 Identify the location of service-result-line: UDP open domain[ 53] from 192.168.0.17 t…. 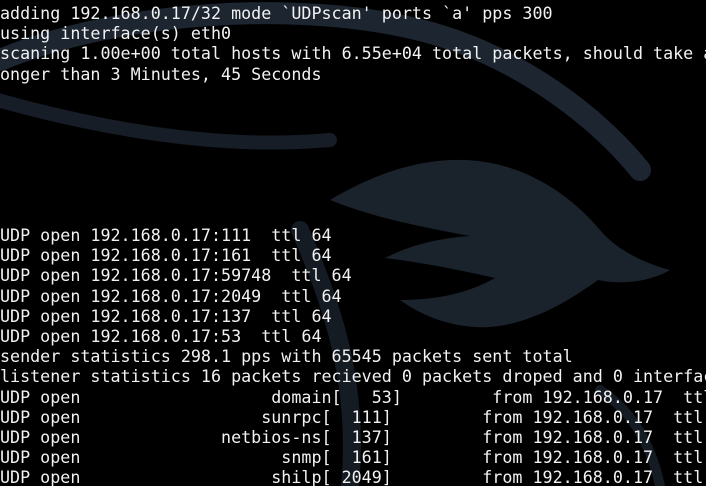
(353, 396).